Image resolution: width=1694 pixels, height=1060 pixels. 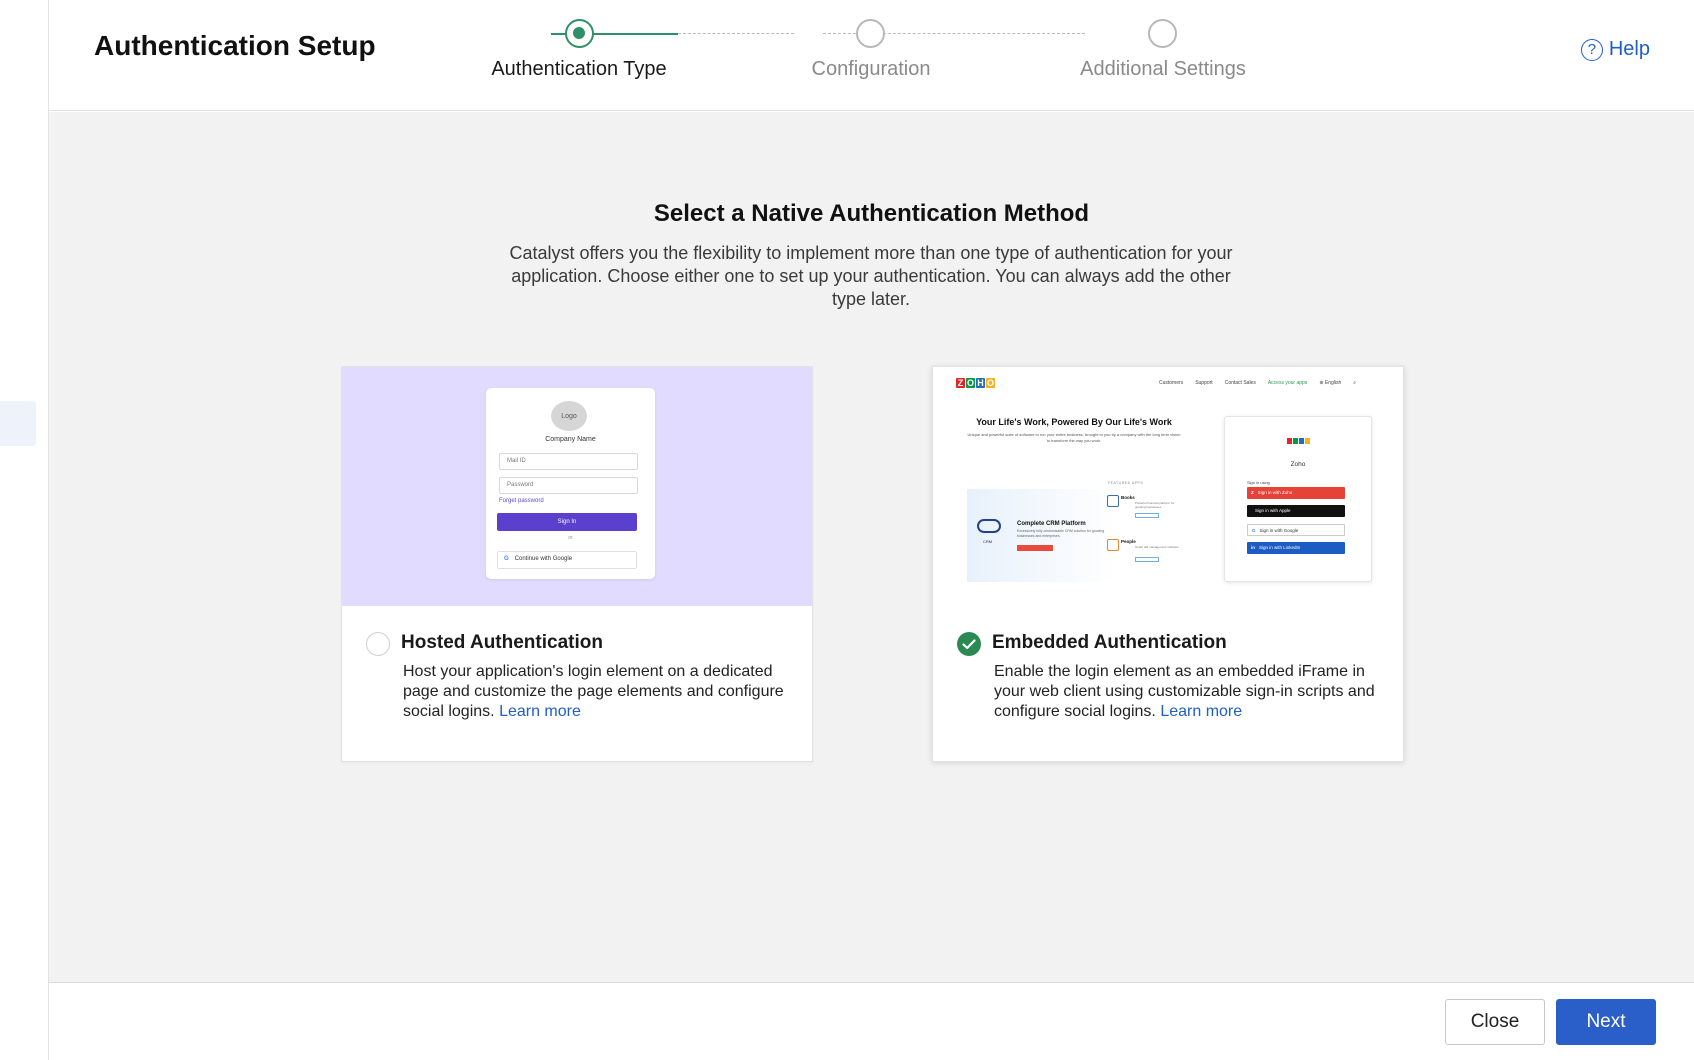 I want to click on mock-signin-linkedin: in Sign in with LinkedIn, so click(x=1296, y=548).